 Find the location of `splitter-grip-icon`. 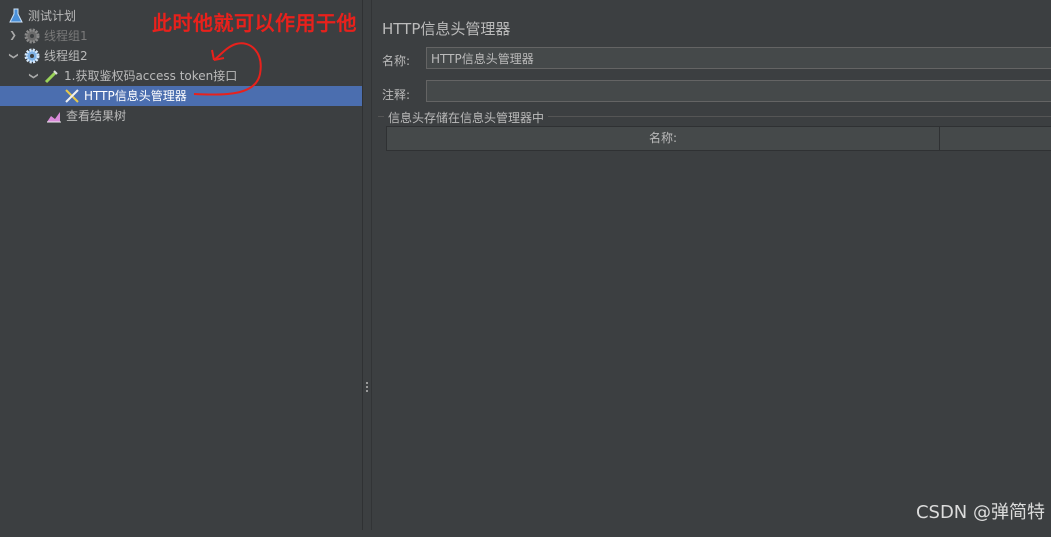

splitter-grip-icon is located at coordinates (367, 389).